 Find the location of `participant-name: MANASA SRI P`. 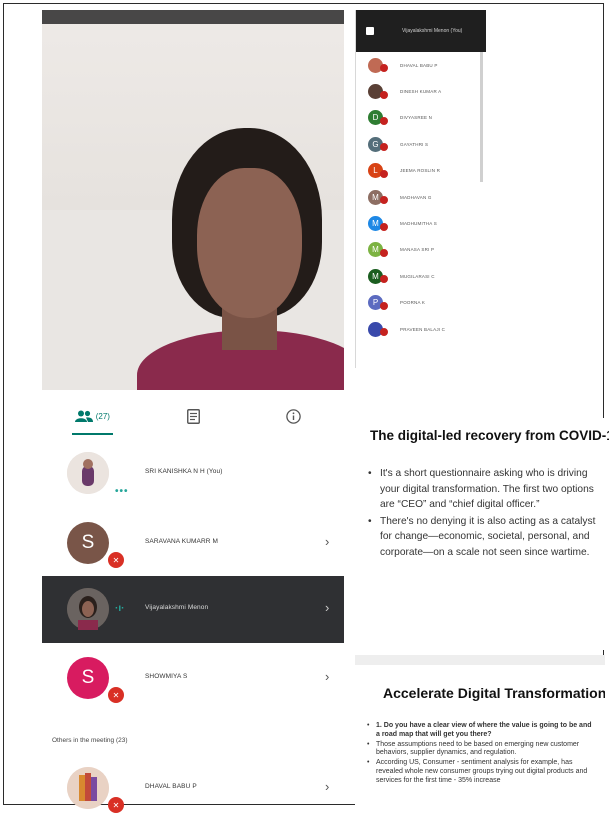

participant-name: MANASA SRI P is located at coordinates (417, 250).